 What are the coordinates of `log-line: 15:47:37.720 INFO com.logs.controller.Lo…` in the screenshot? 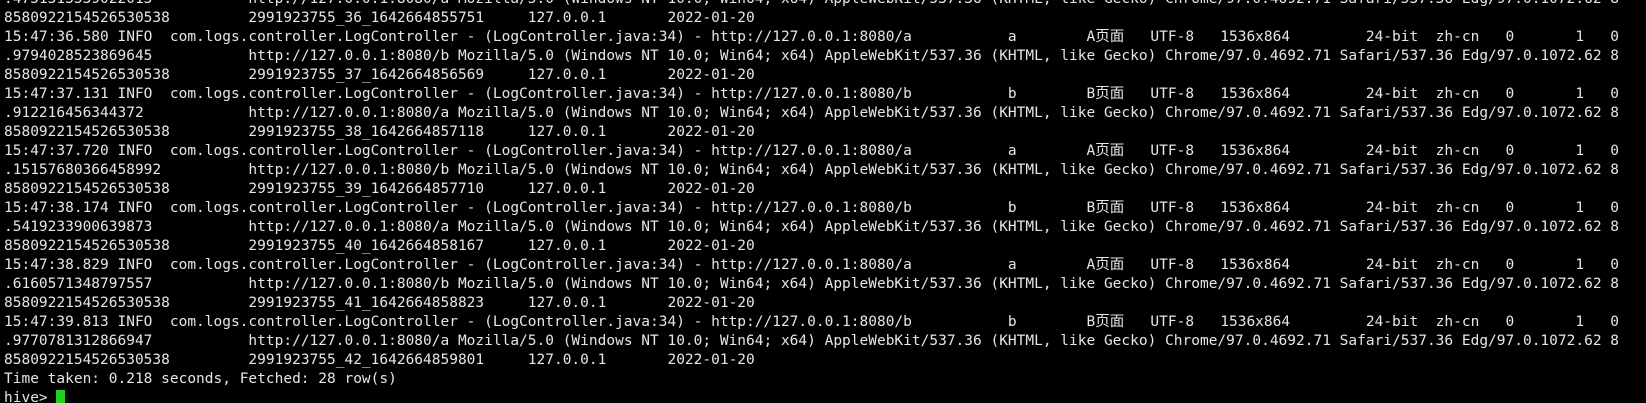 It's located at (812, 151).